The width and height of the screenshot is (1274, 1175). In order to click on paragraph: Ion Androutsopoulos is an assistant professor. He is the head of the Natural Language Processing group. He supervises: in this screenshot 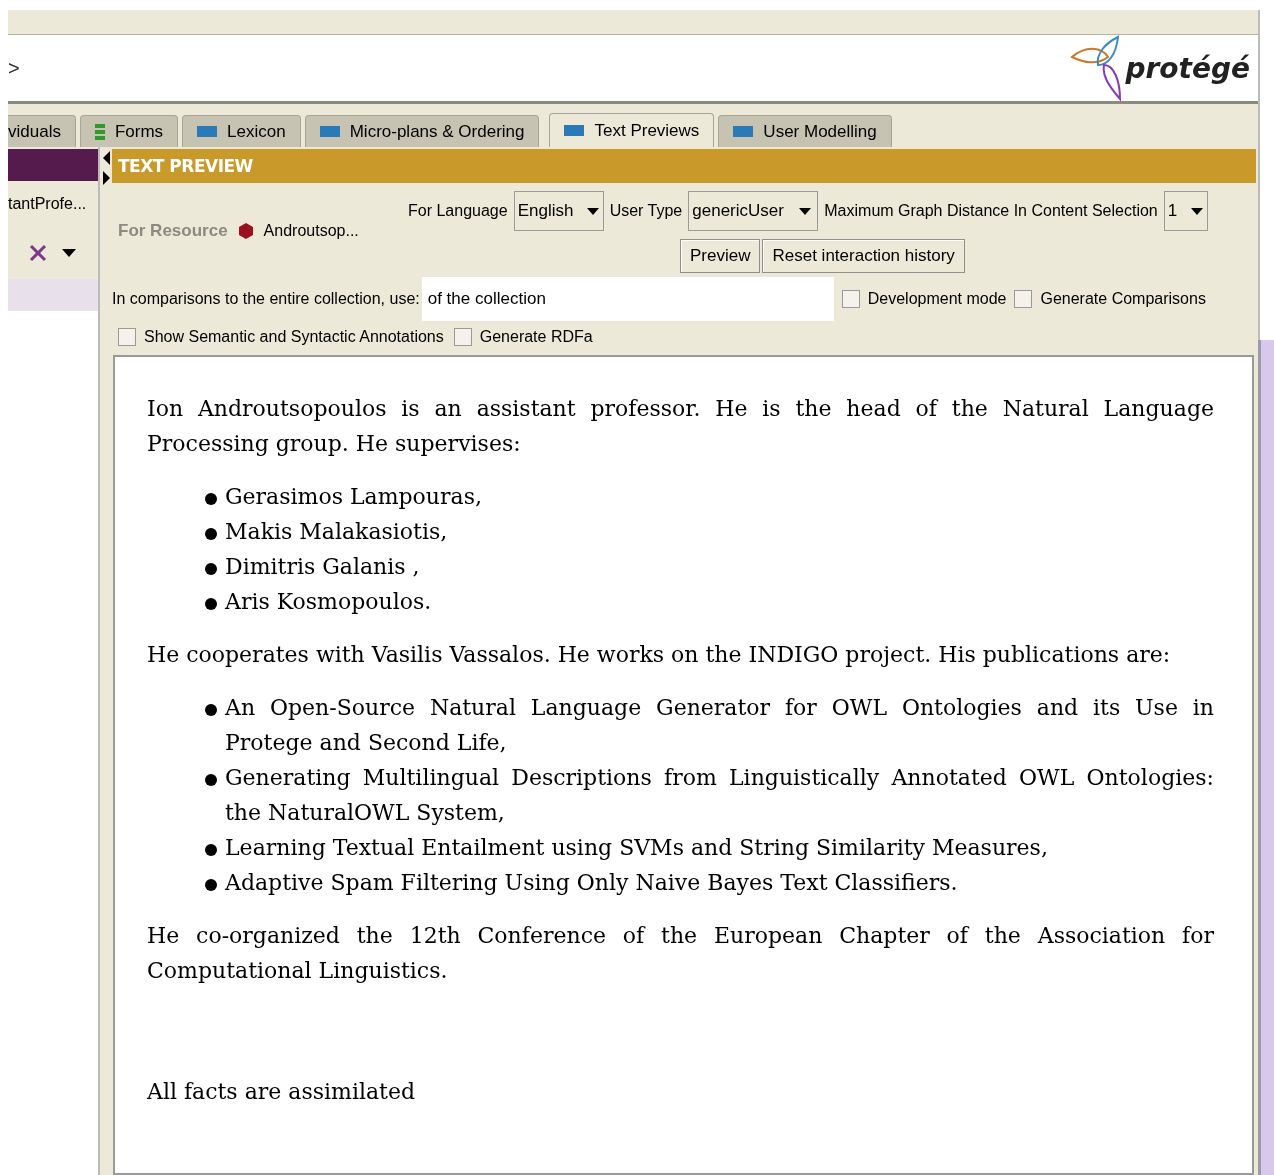, I will do `click(680, 426)`.